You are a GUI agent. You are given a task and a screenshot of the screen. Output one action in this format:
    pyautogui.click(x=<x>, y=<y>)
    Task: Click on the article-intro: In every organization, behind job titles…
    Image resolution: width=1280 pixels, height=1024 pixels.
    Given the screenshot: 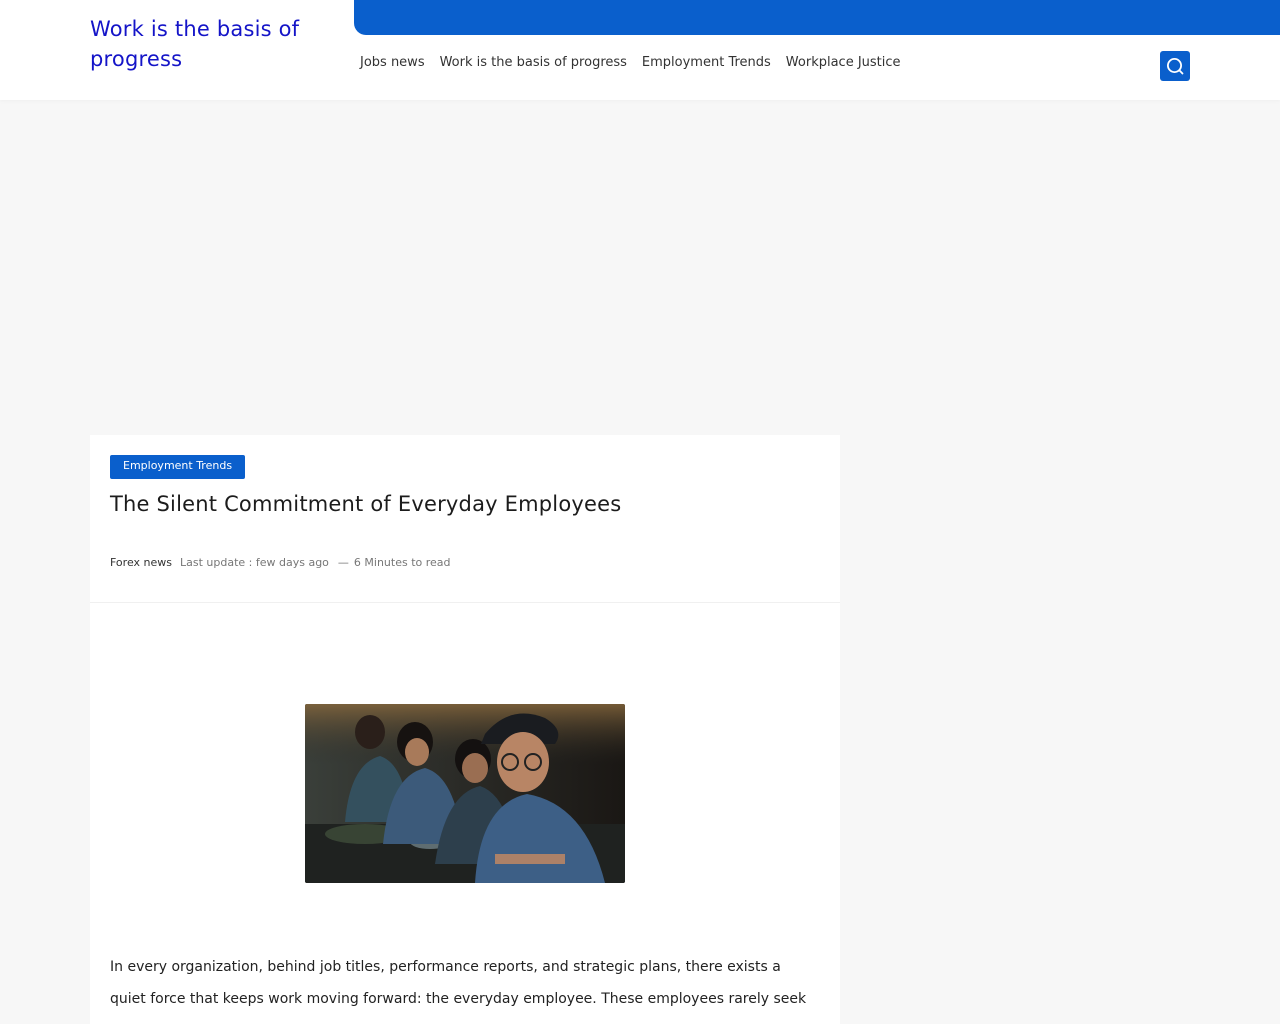 What is the action you would take?
    pyautogui.click(x=458, y=983)
    